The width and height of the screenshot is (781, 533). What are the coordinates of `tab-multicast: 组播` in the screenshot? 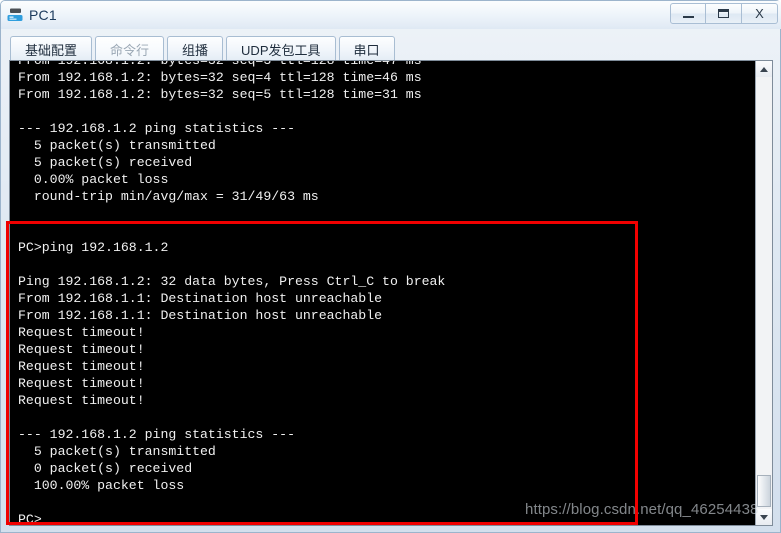 It's located at (195, 49).